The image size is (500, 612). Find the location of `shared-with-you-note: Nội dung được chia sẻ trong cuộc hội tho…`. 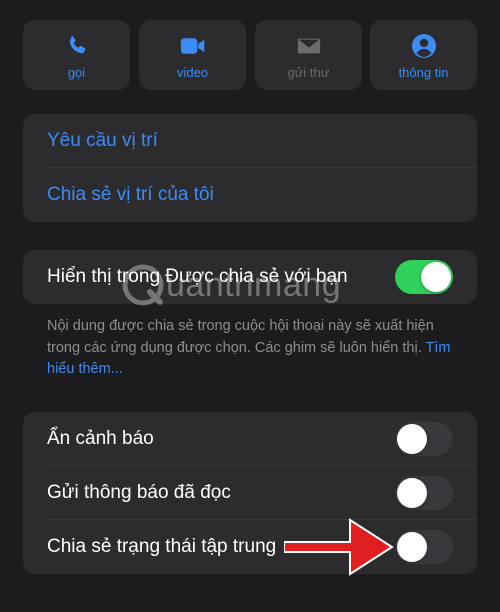

shared-with-you-note: Nội dung được chia sẻ trong cuộc hội tho… is located at coordinates (257, 348).